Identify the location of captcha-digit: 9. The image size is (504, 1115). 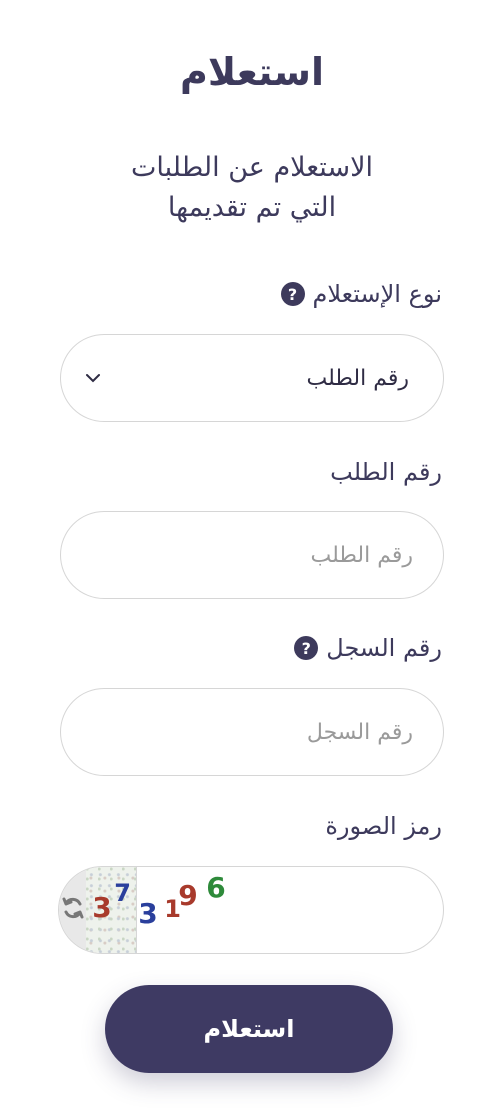
(188, 895).